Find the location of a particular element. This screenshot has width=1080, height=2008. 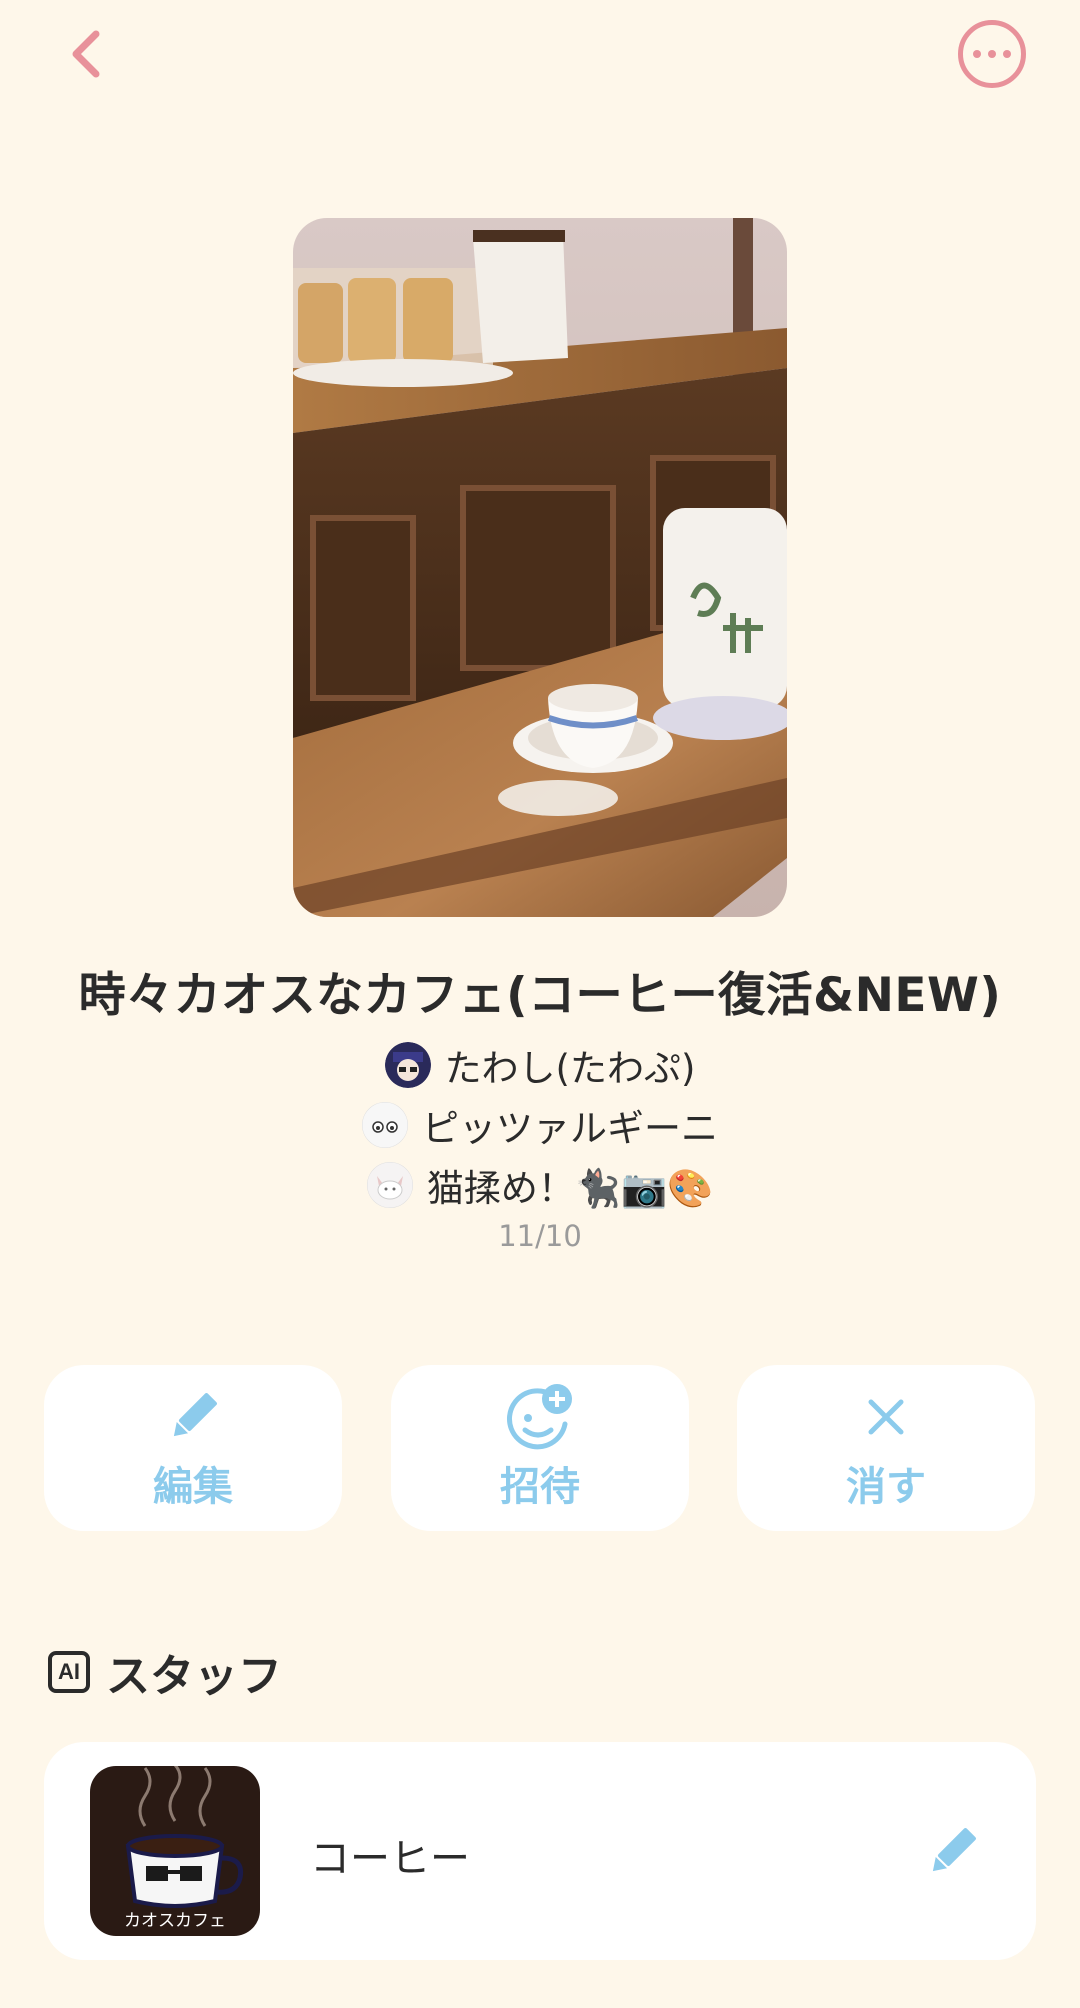

member-name: 猫揉め！🐈‍⬛📷🎨 is located at coordinates (570, 1188).